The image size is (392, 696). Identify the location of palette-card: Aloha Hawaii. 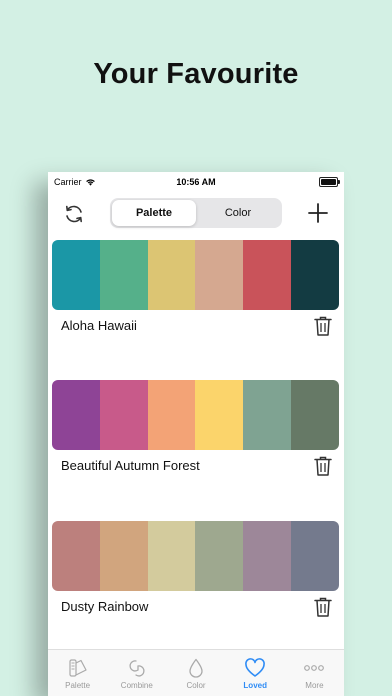
(195, 288).